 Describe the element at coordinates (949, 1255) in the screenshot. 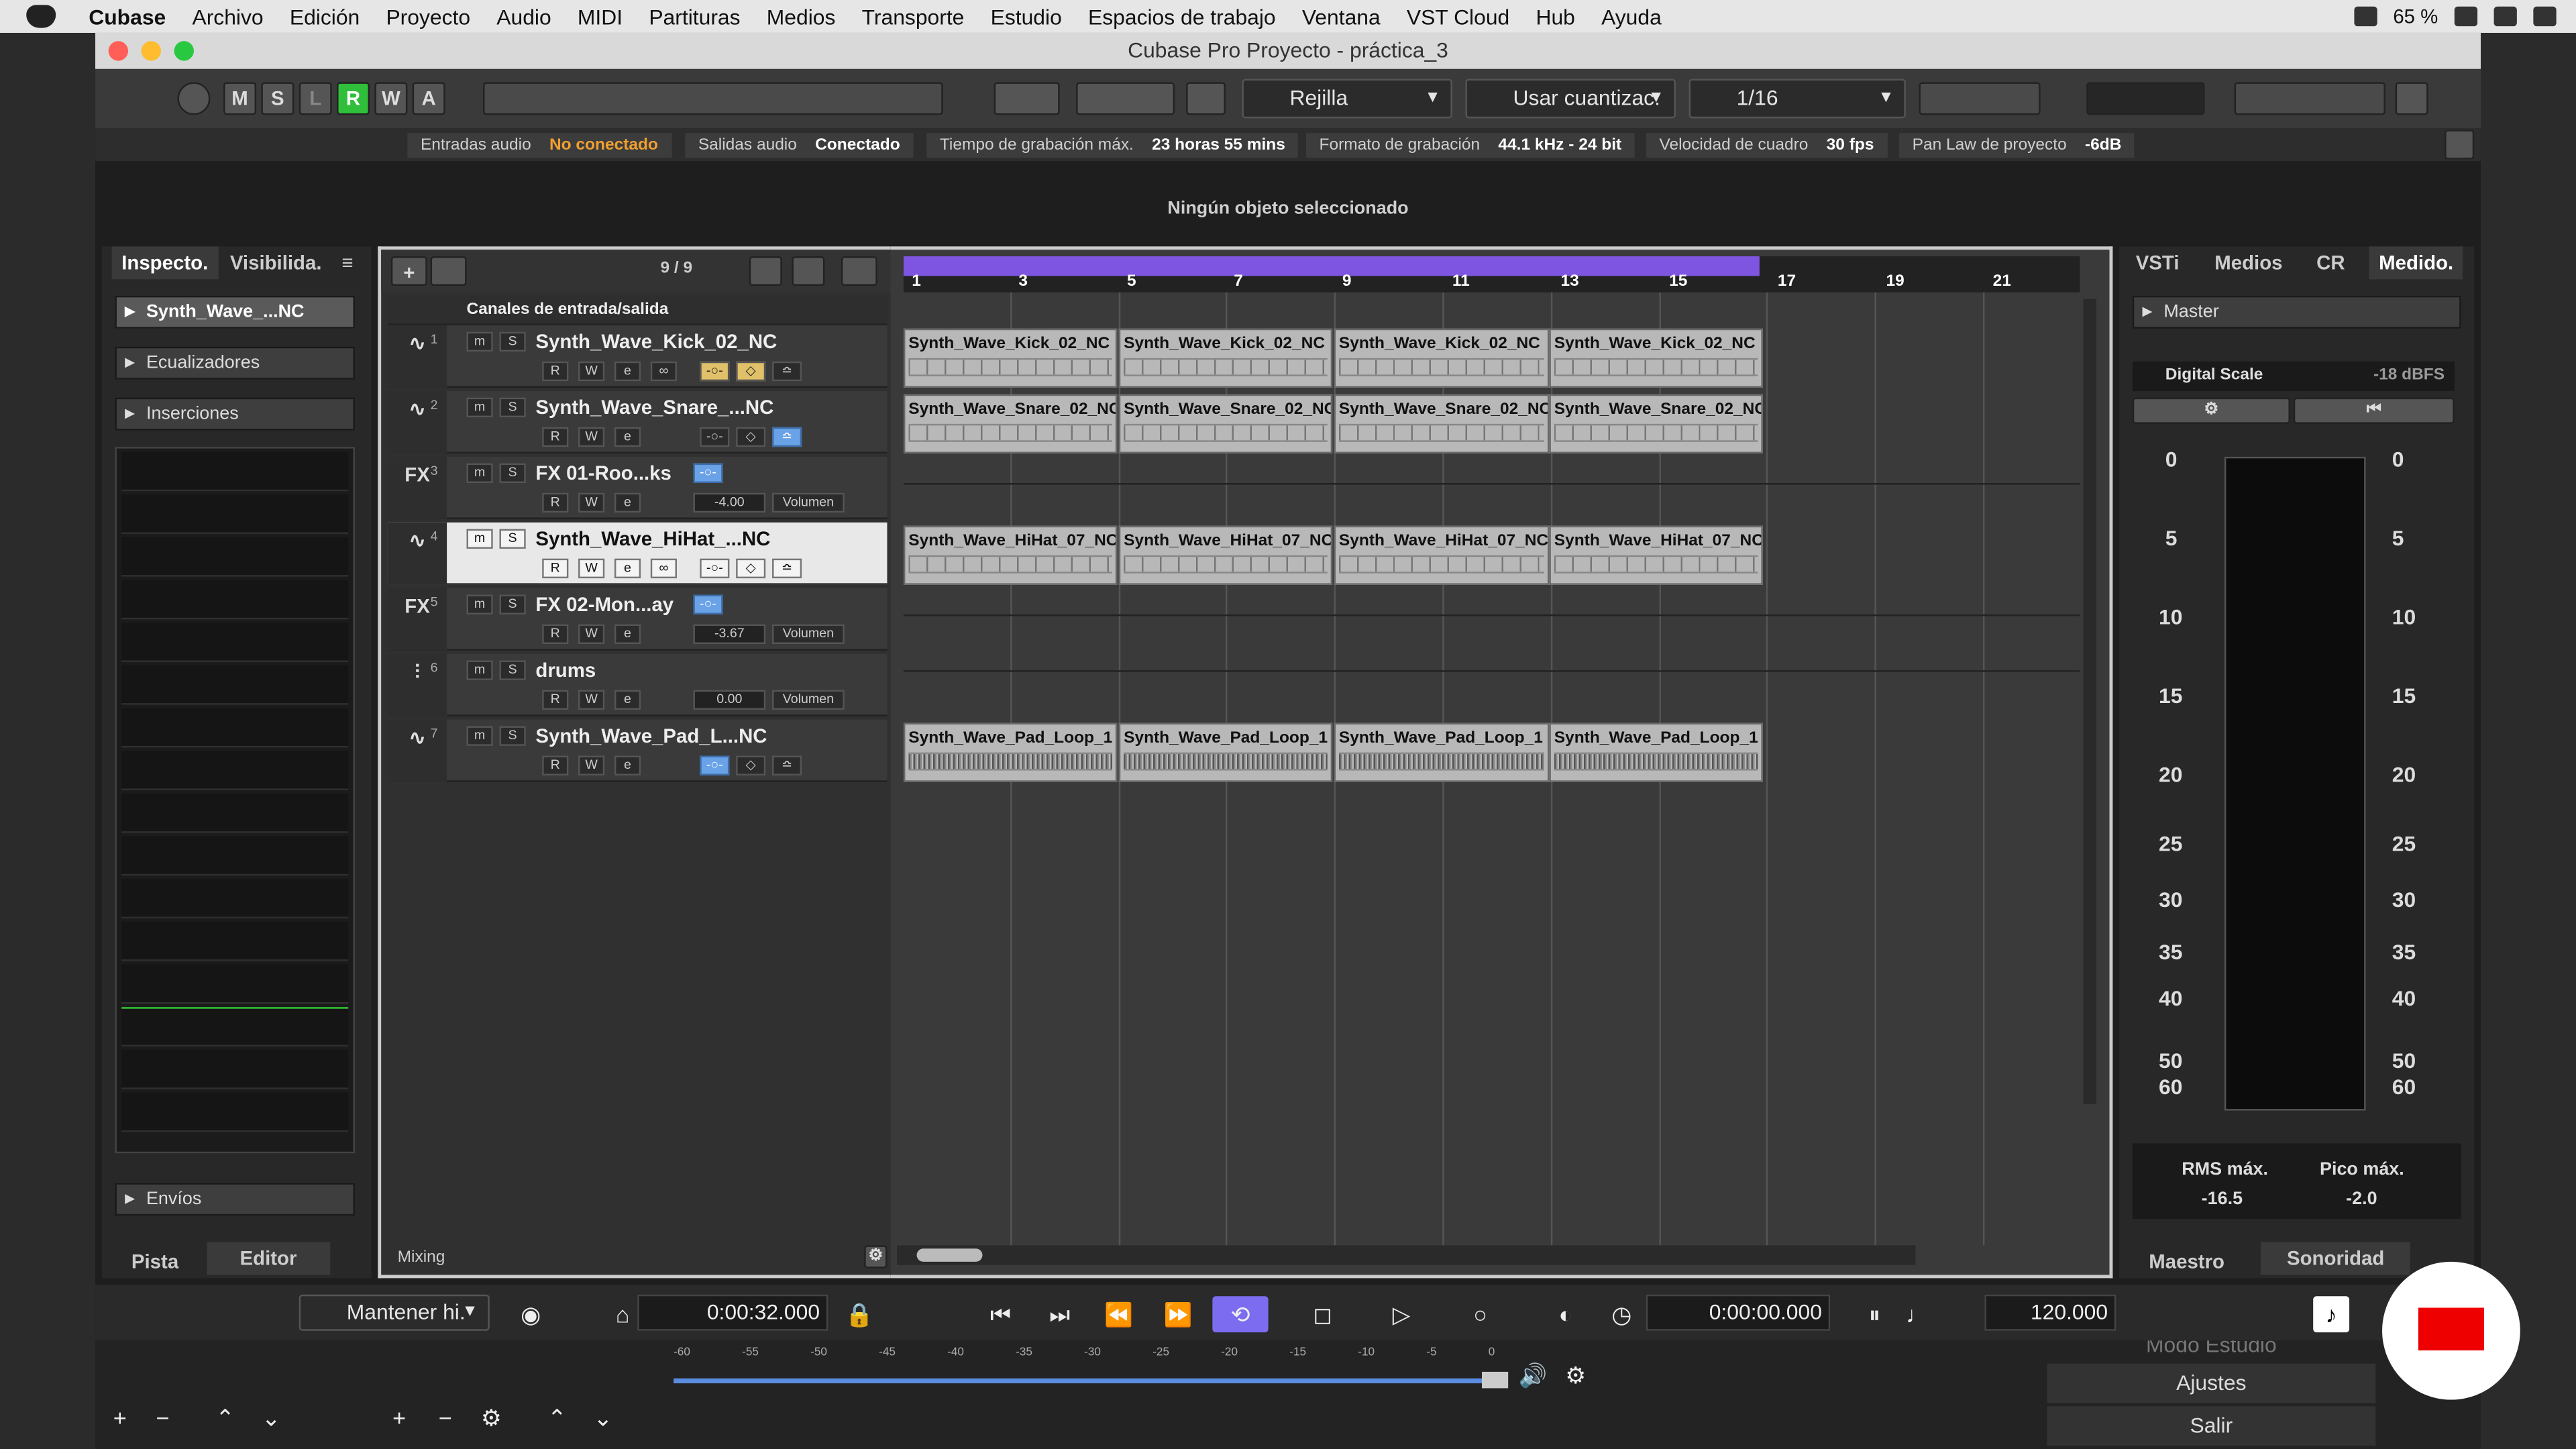

I see `scrollbar-thumb` at that location.